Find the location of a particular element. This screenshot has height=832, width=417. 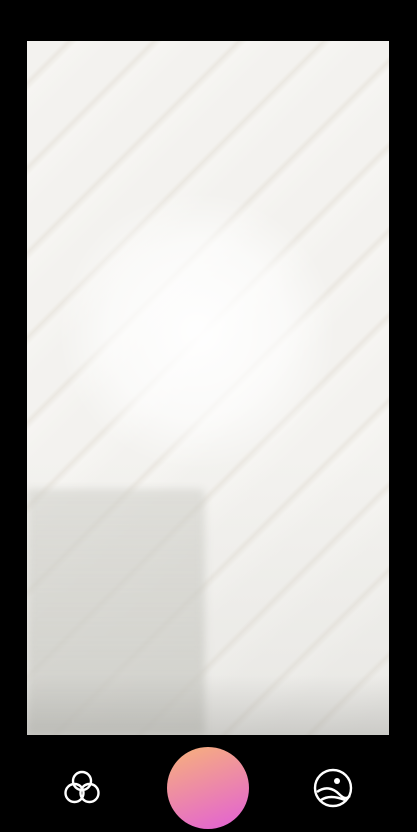

gallery-button is located at coordinates (333, 788).